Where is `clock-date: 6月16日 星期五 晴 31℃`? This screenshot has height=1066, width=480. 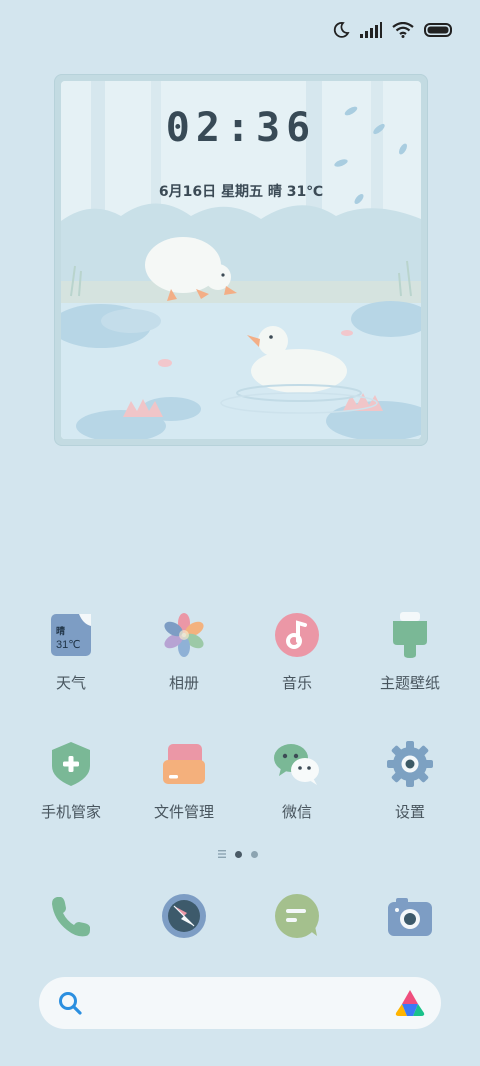
clock-date: 6月16日 星期五 晴 31℃ is located at coordinates (241, 192).